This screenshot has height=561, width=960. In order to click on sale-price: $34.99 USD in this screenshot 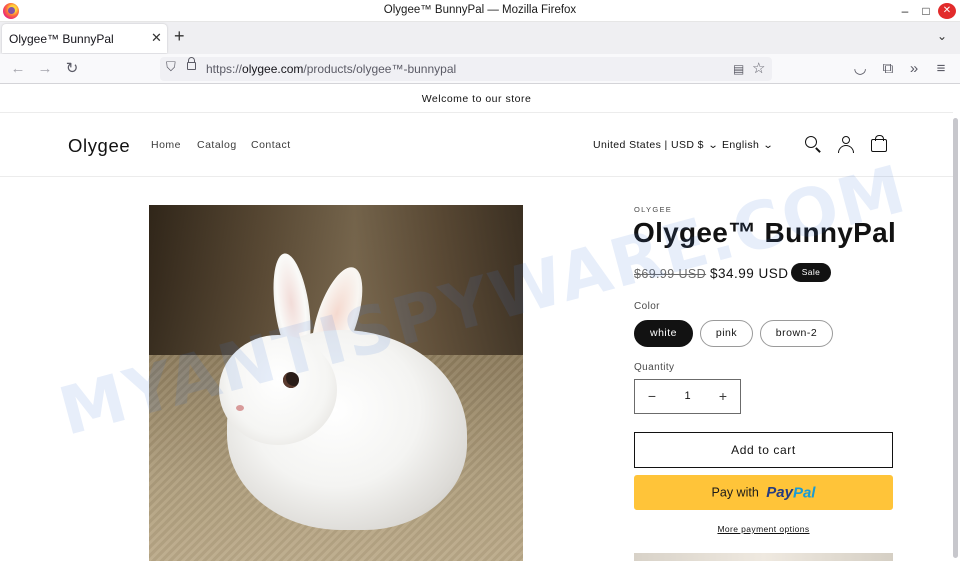, I will do `click(749, 273)`.